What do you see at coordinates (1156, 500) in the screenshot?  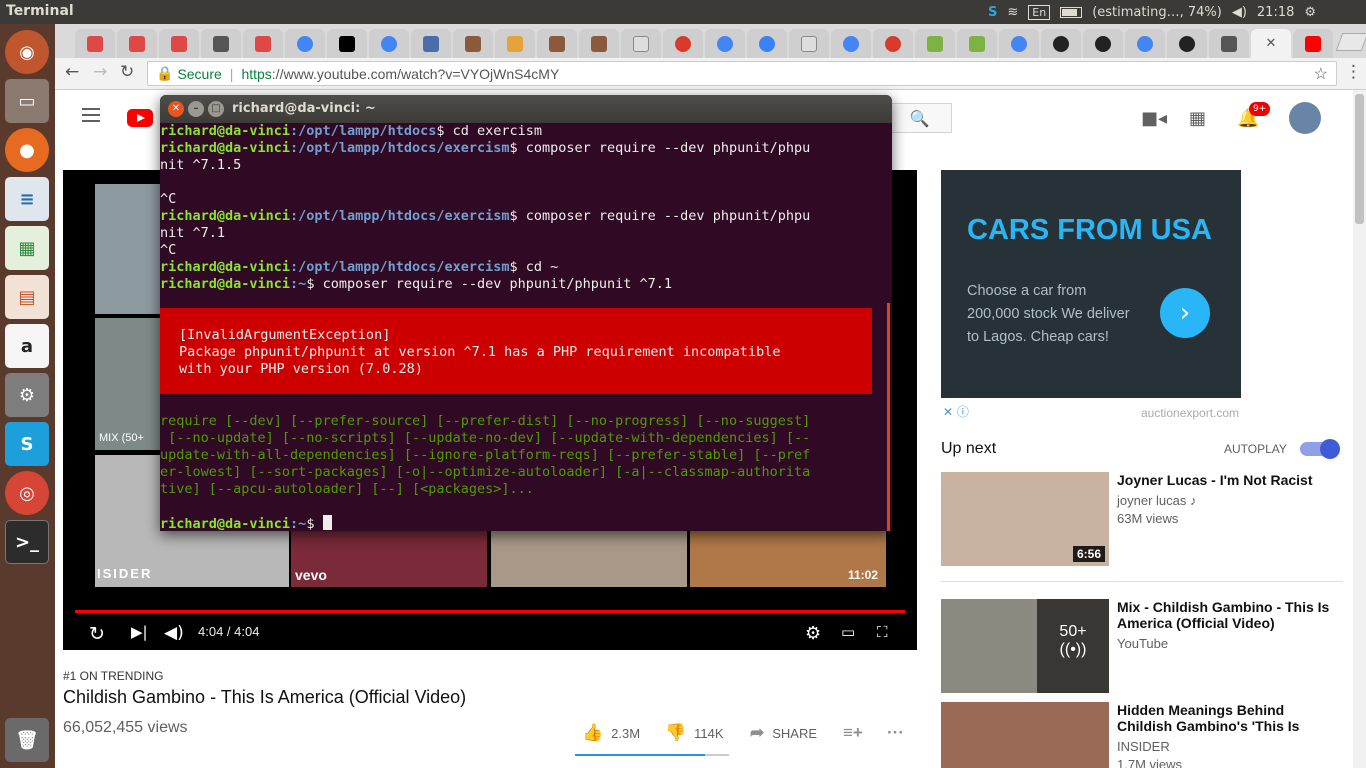 I see `channel-name: joyner lucas ♪` at bounding box center [1156, 500].